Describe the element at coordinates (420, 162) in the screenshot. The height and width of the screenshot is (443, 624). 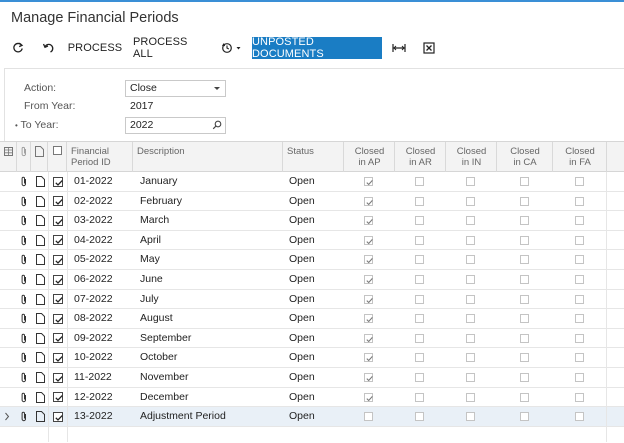
I see `col-closed-ar-line2: in AR` at that location.